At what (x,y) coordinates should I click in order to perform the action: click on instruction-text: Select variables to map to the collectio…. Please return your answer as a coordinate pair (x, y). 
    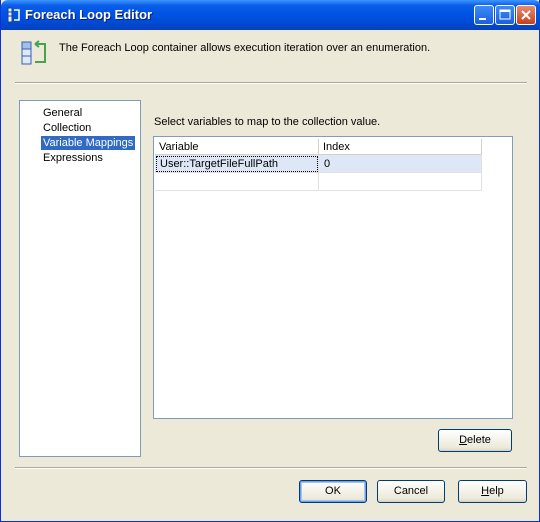
    Looking at the image, I should click on (267, 122).